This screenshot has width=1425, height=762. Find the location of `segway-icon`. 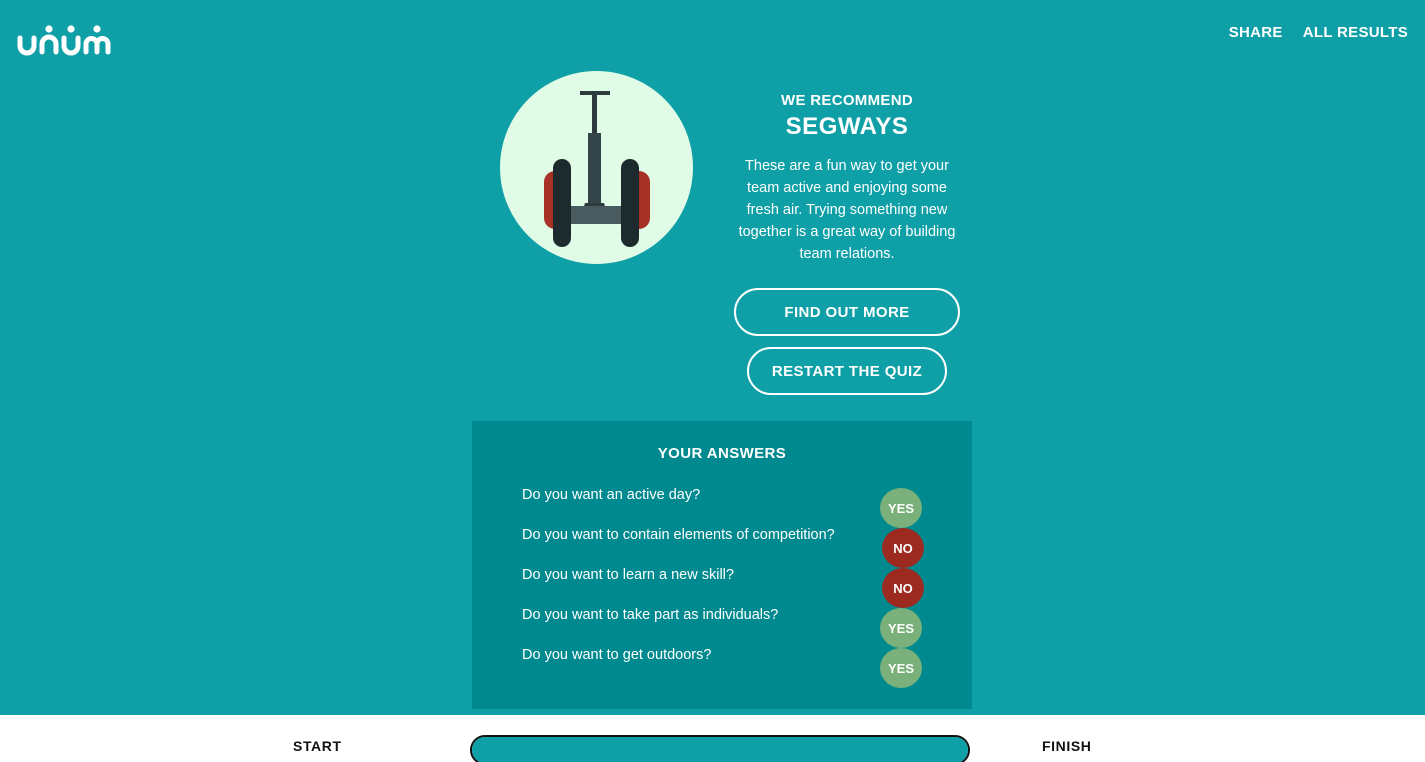

segway-icon is located at coordinates (597, 169).